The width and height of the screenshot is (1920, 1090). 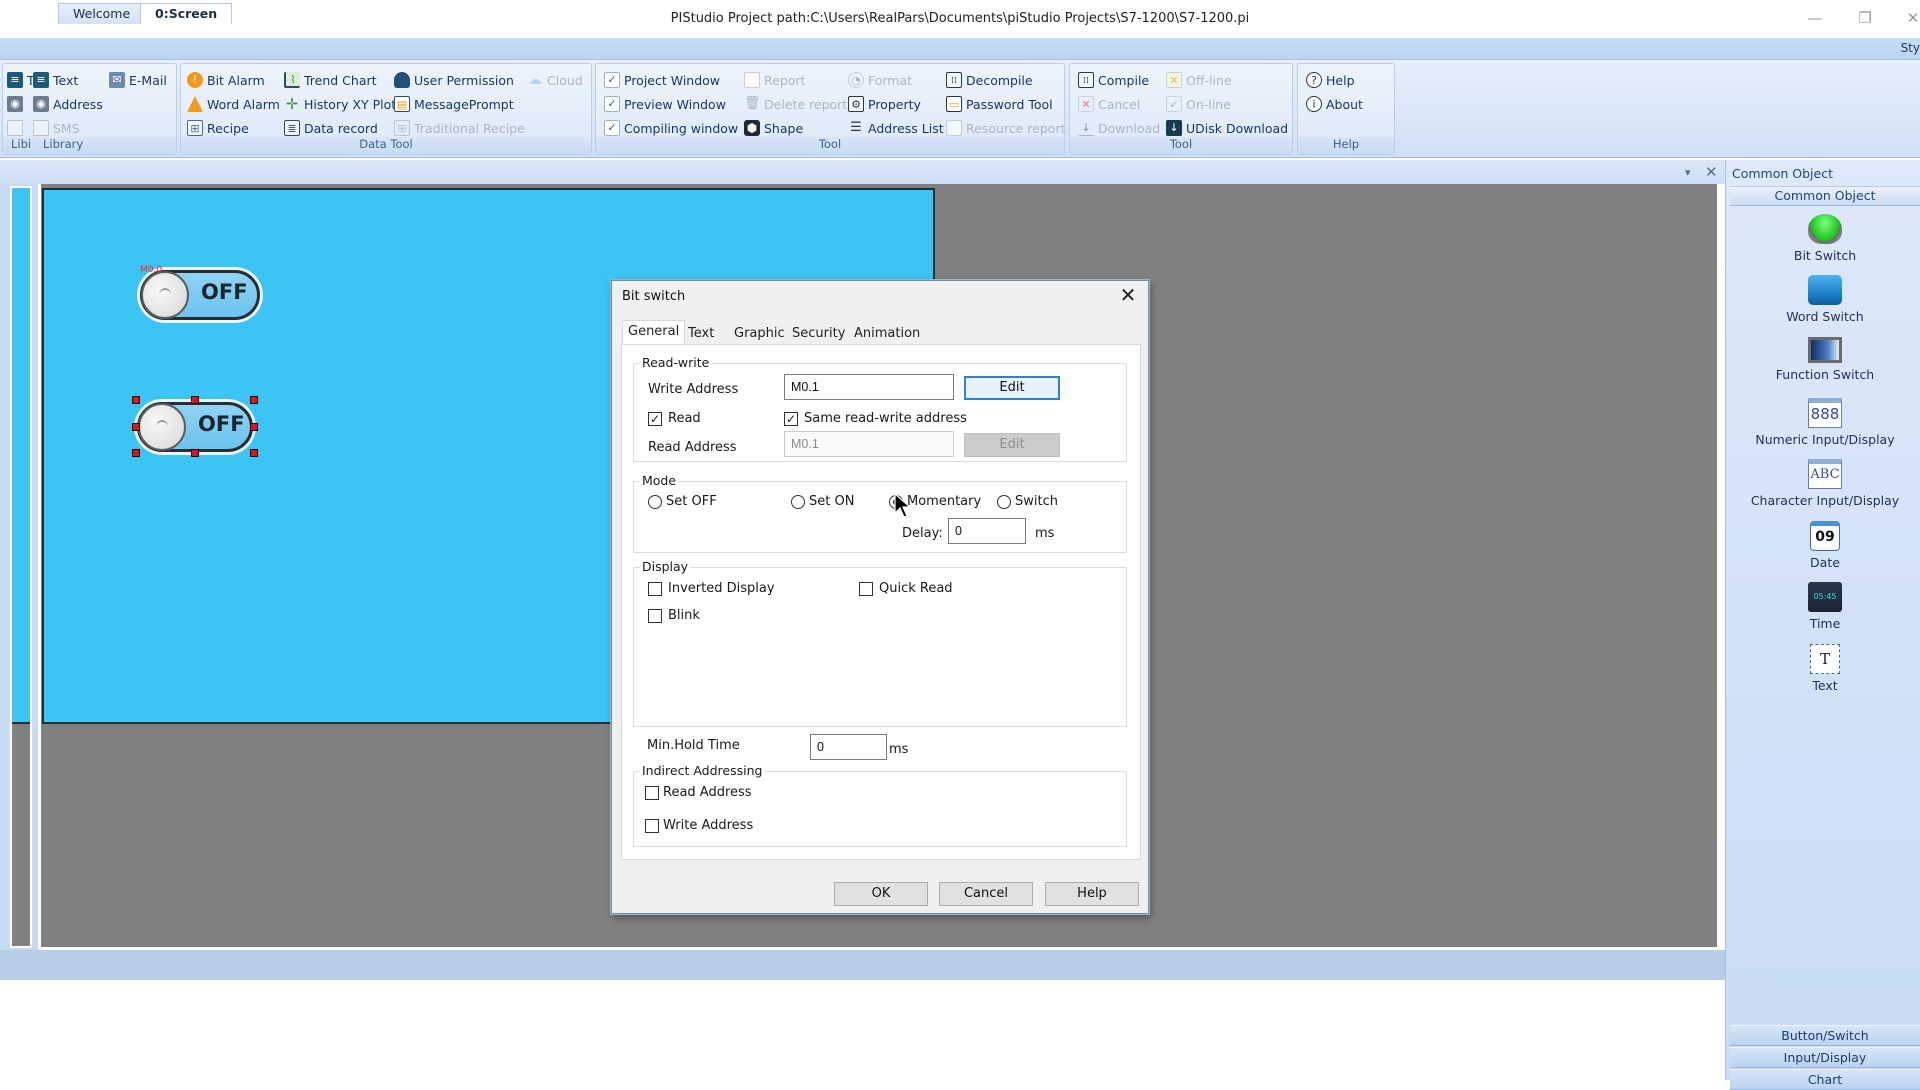 What do you see at coordinates (15, 104) in the screenshot?
I see `library-address-stub: ◉` at bounding box center [15, 104].